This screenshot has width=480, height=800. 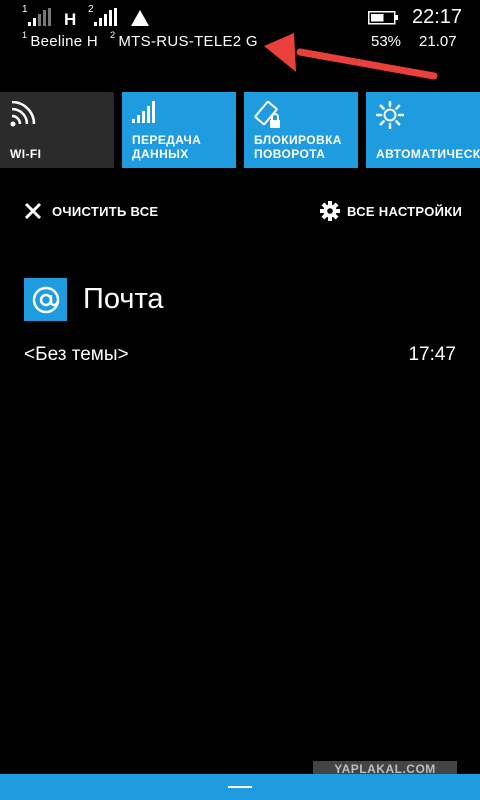 I want to click on wifi-icon, so click(x=23, y=114).